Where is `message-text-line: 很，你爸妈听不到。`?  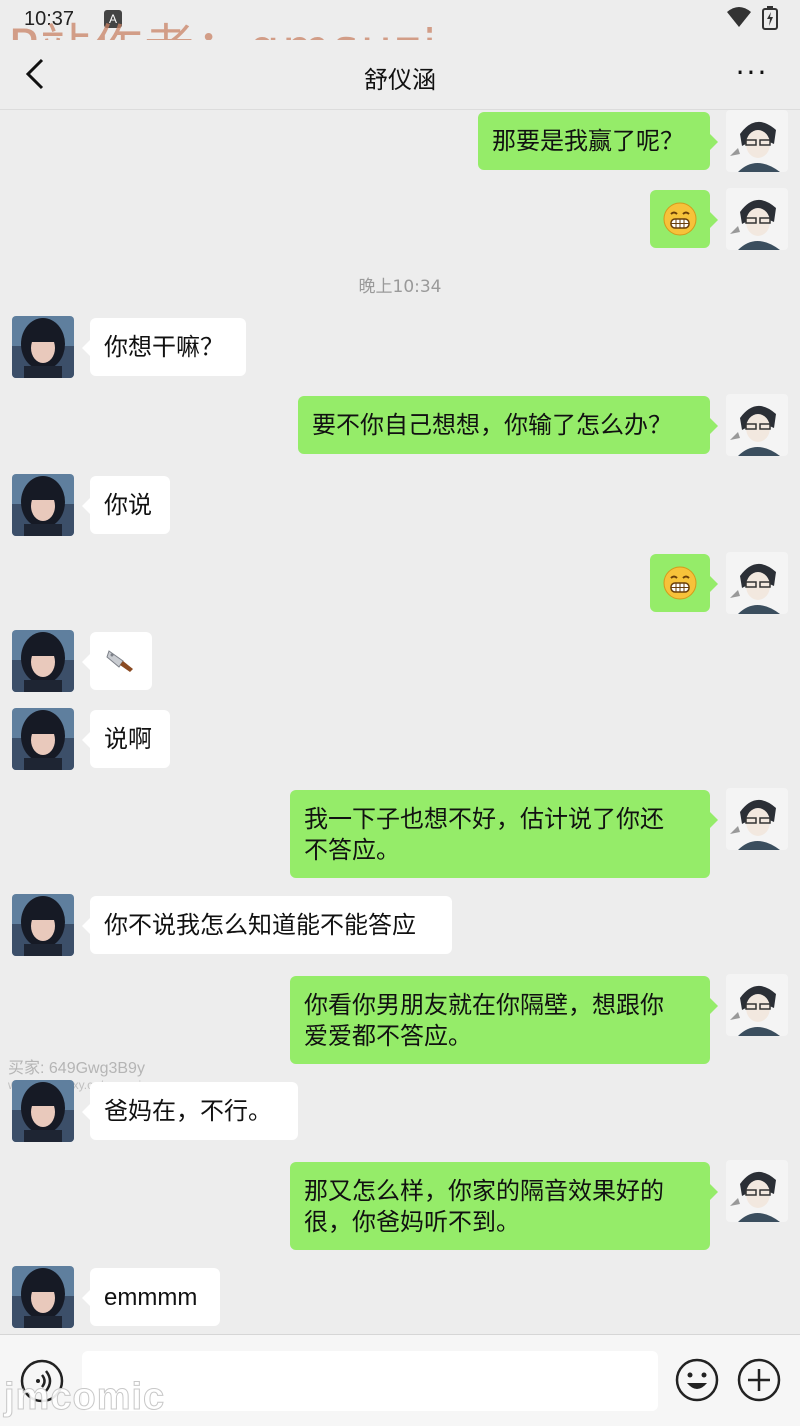
message-text-line: 很，你爸妈听不到。 is located at coordinates (412, 1222).